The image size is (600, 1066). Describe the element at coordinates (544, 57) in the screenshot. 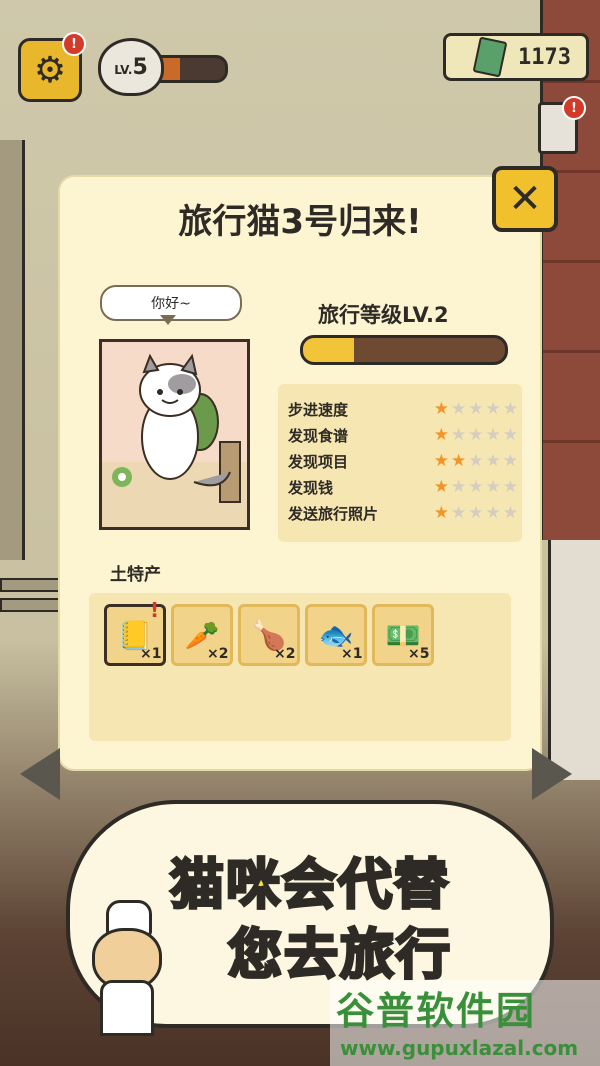

I see `currency-value: 1173` at that location.